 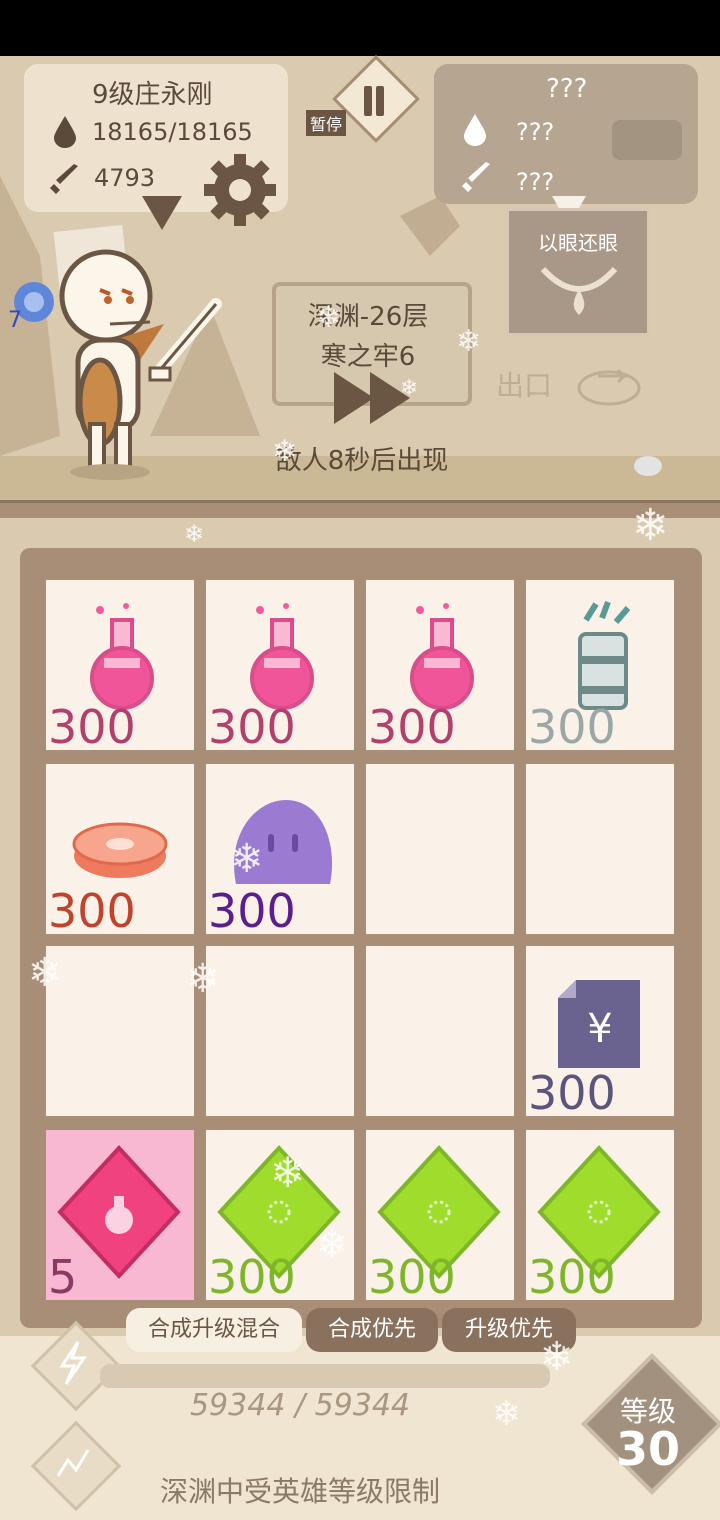 What do you see at coordinates (299, 1491) in the screenshot?
I see `level-limit-text: 深渊中受英雄等级限制` at bounding box center [299, 1491].